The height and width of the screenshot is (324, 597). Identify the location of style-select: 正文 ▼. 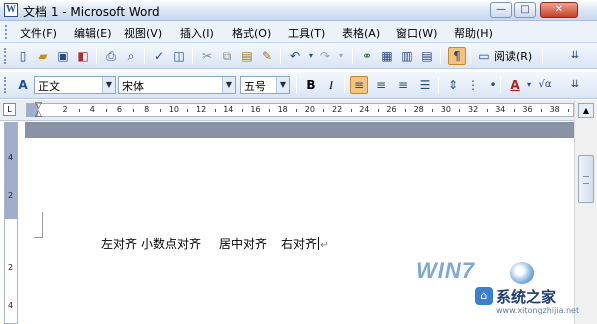
(75, 85).